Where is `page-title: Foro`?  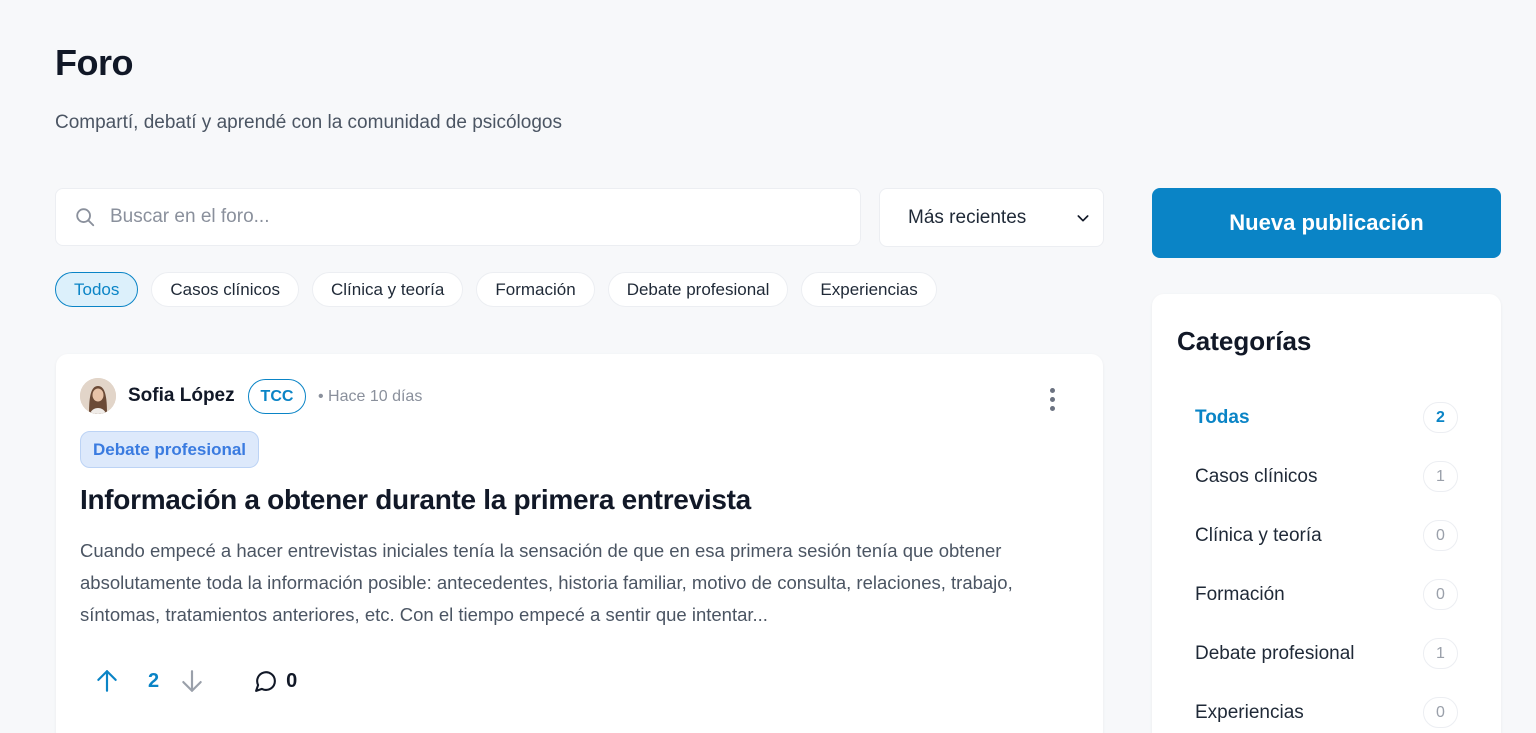
page-title: Foro is located at coordinates (94, 62).